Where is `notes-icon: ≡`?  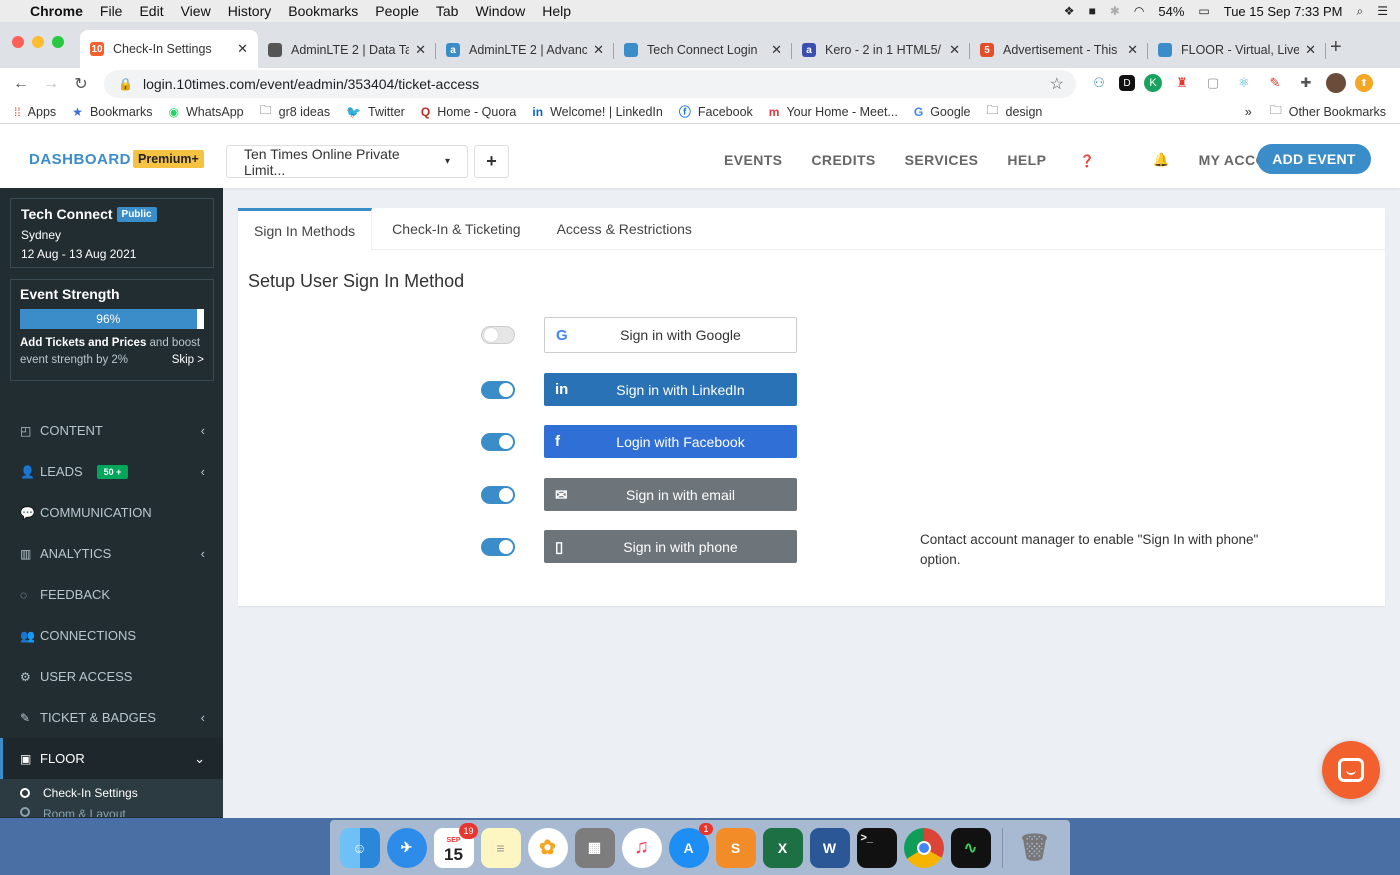
notes-icon: ≡ is located at coordinates (500, 847).